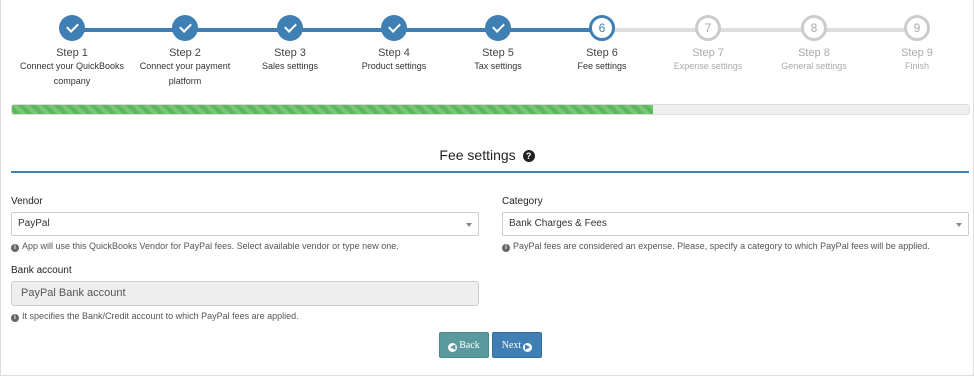  Describe the element at coordinates (735, 224) in the screenshot. I see `category-select: Bank Charges & Fees` at that location.